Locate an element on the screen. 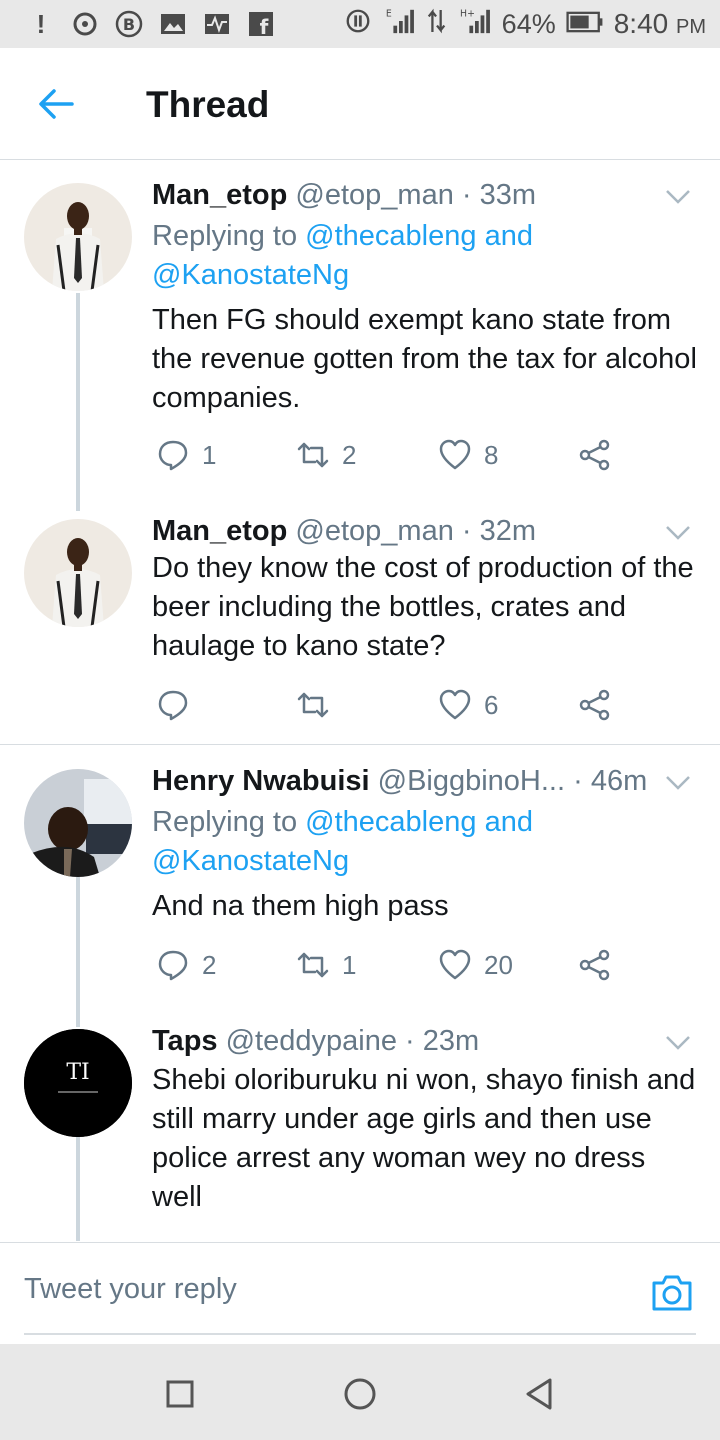  like-button: 6 is located at coordinates (468, 705).